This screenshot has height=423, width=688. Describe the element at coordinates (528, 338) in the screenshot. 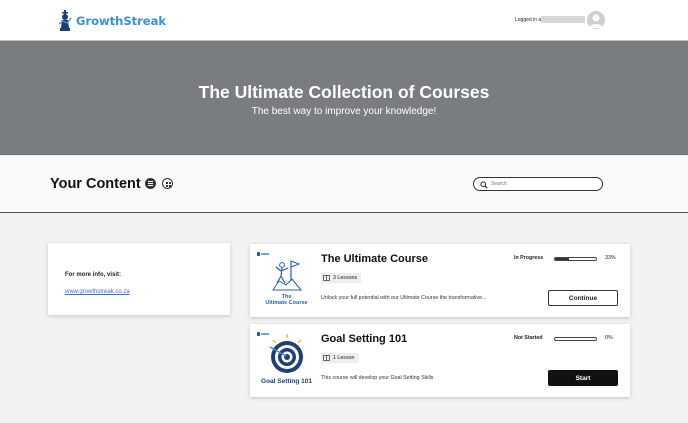

I see `status-label: Not Started` at that location.